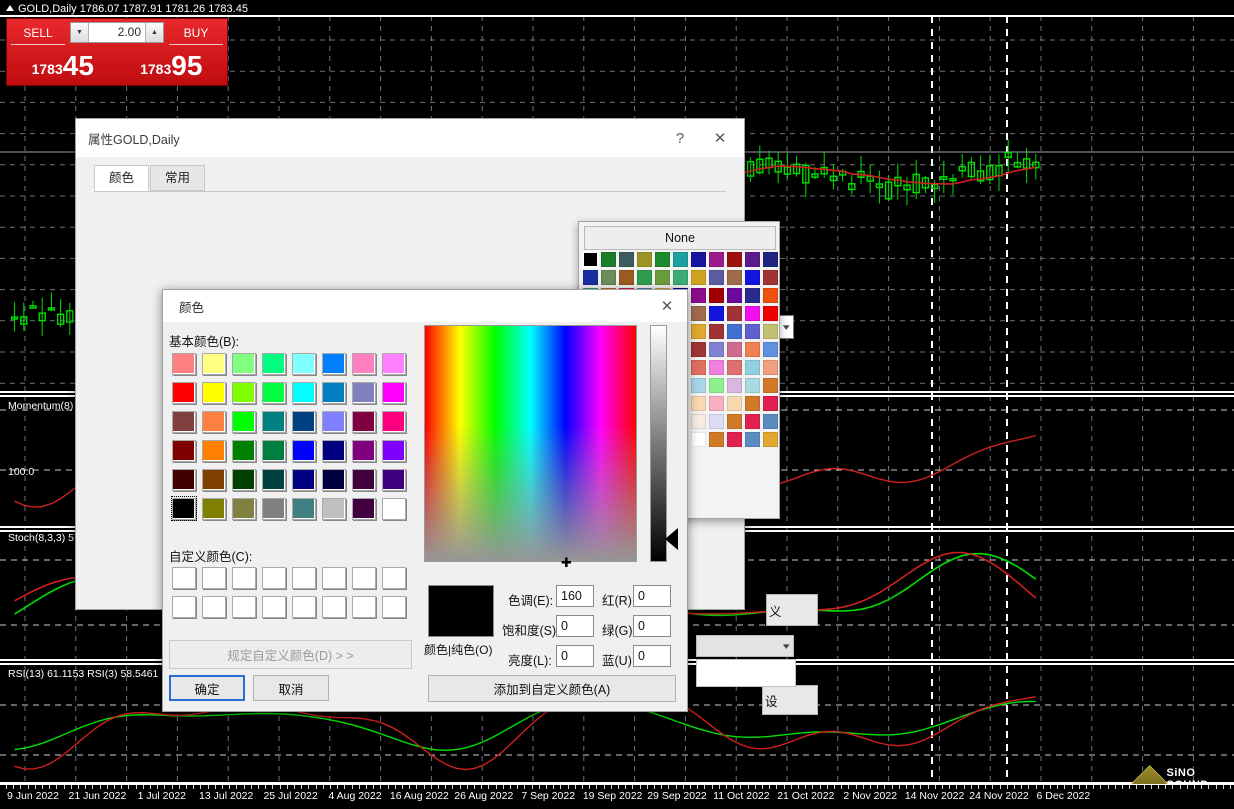 The width and height of the screenshot is (1234, 809). Describe the element at coordinates (652, 626) in the screenshot. I see `green-input: 0` at that location.